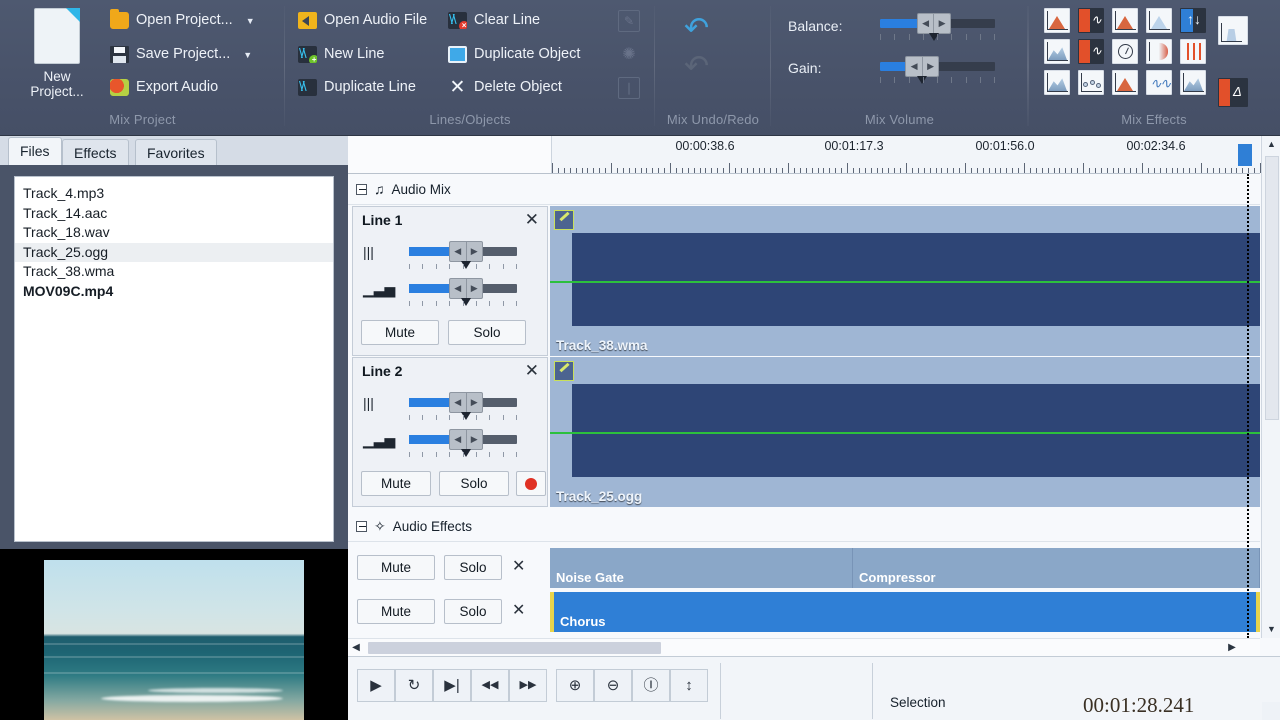 The width and height of the screenshot is (1280, 720). Describe the element at coordinates (473, 567) in the screenshot. I see `effect-row-1-solo-button: Solo` at that location.